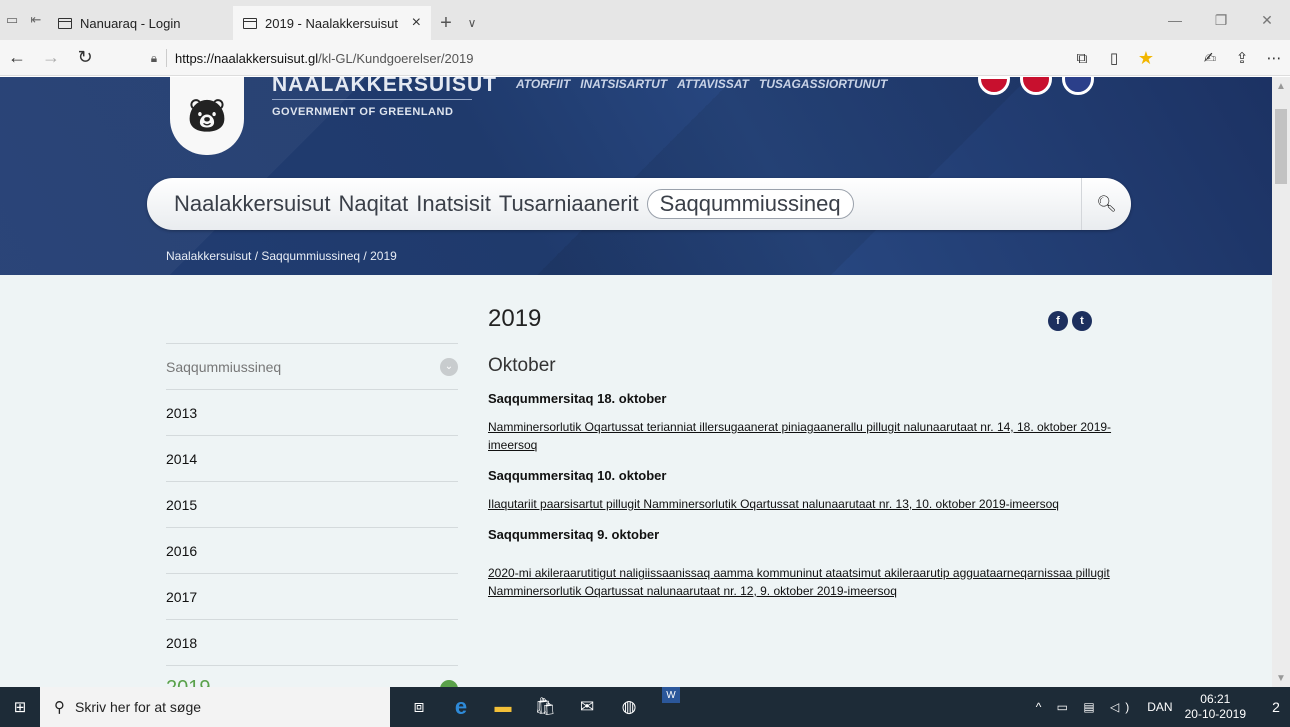 Image resolution: width=1290 pixels, height=727 pixels. Describe the element at coordinates (130, 23) in the screenshot. I see `tab-title: Nanuaraq - Login` at that location.